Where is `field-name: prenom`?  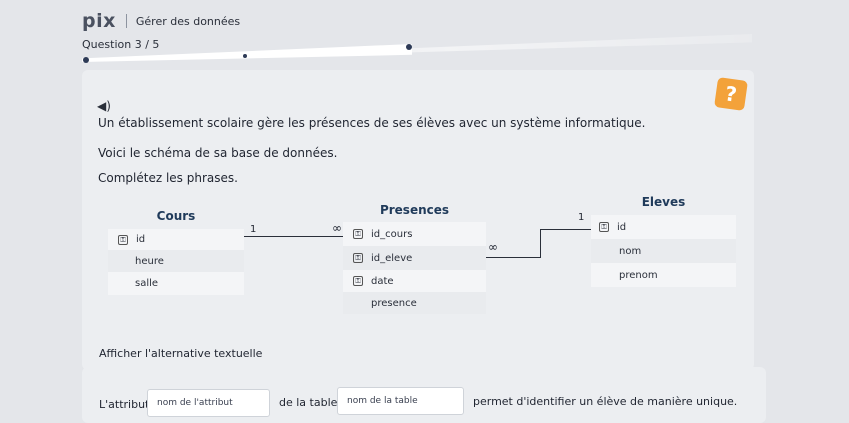
field-name: prenom is located at coordinates (638, 275).